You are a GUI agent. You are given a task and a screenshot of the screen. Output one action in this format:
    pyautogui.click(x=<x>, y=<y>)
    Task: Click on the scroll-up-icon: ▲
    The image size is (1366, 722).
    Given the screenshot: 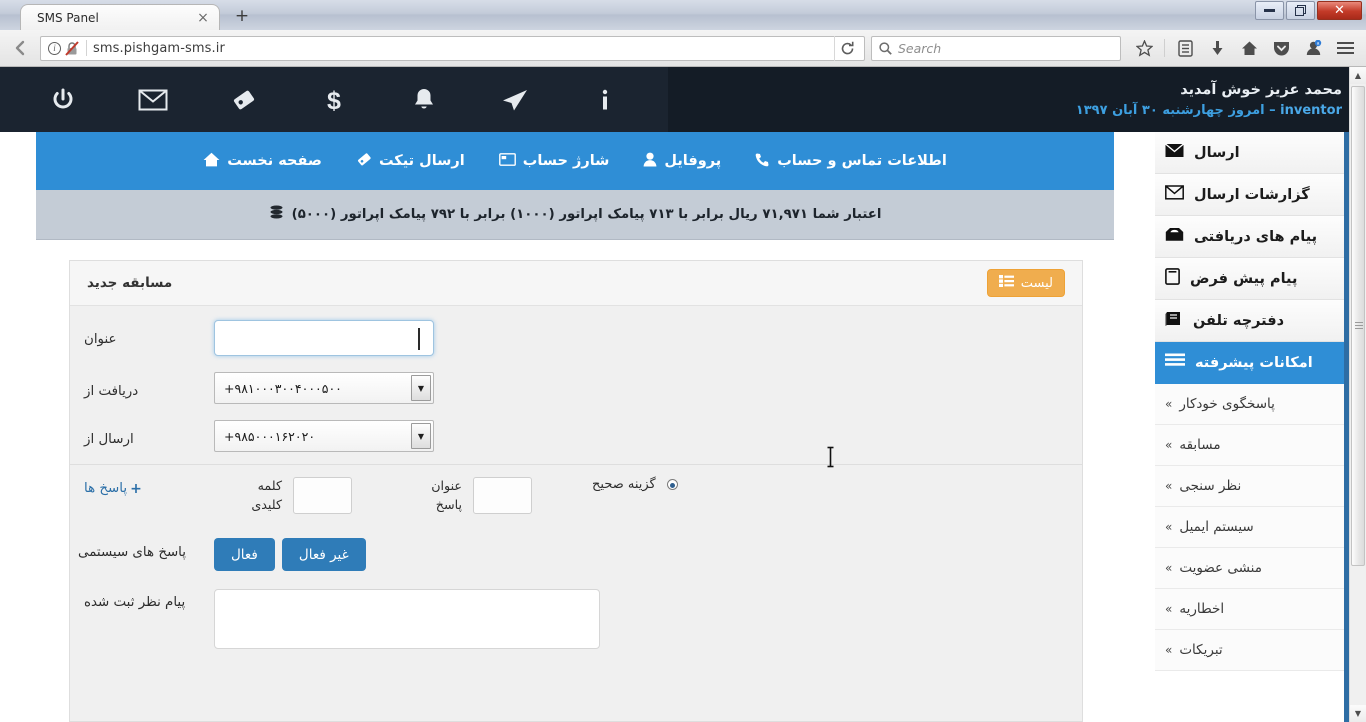 What is the action you would take?
    pyautogui.click(x=1358, y=75)
    